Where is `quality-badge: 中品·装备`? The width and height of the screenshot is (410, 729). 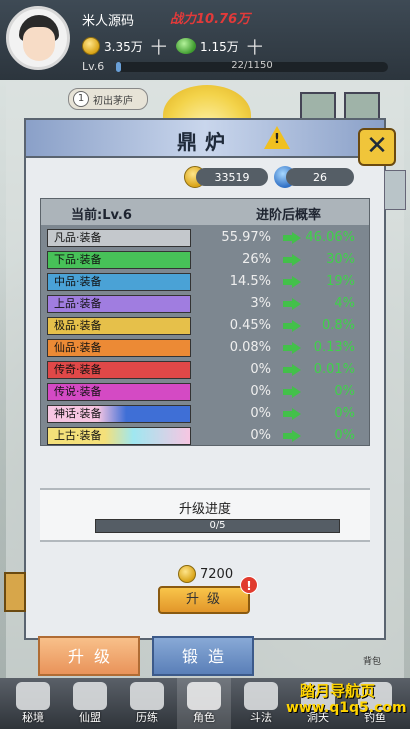 quality-badge: 中品·装备 is located at coordinates (119, 282).